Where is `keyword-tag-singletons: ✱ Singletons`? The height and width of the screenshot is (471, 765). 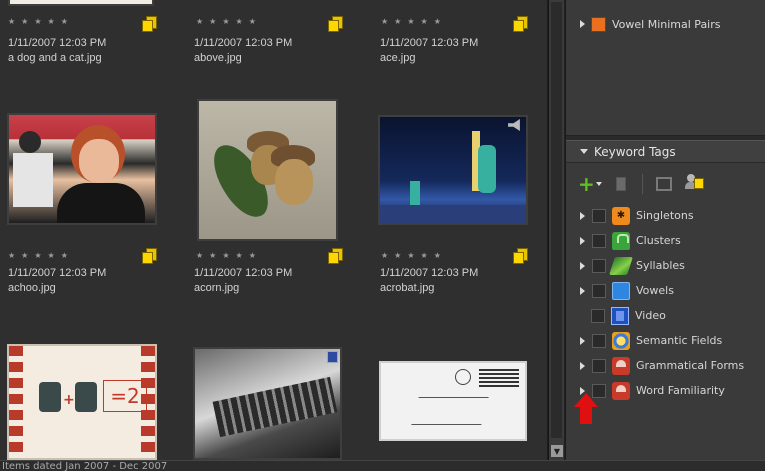
keyword-tag-singletons: ✱ Singletons is located at coordinates (665, 215).